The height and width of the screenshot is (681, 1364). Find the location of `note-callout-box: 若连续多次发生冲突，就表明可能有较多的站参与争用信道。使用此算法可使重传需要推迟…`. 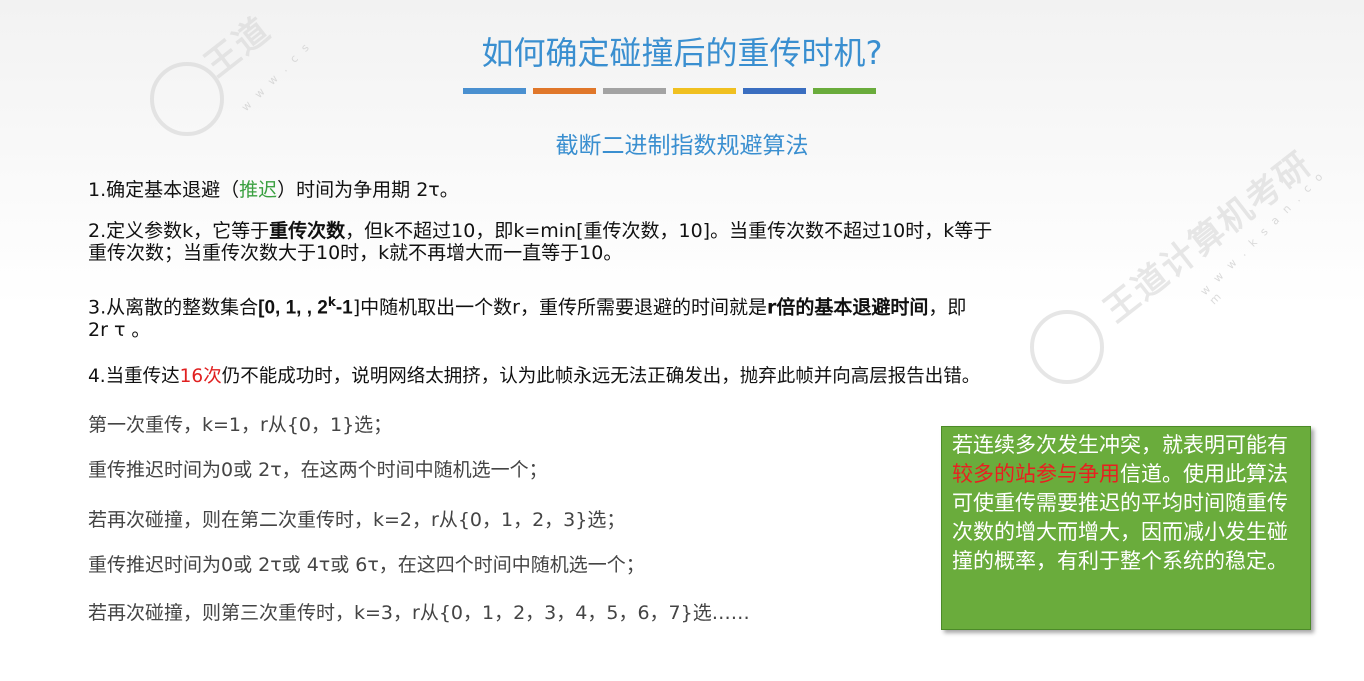

note-callout-box: 若连续多次发生冲突，就表明可能有较多的站参与争用信道。使用此算法可使重传需要推迟… is located at coordinates (1126, 528).